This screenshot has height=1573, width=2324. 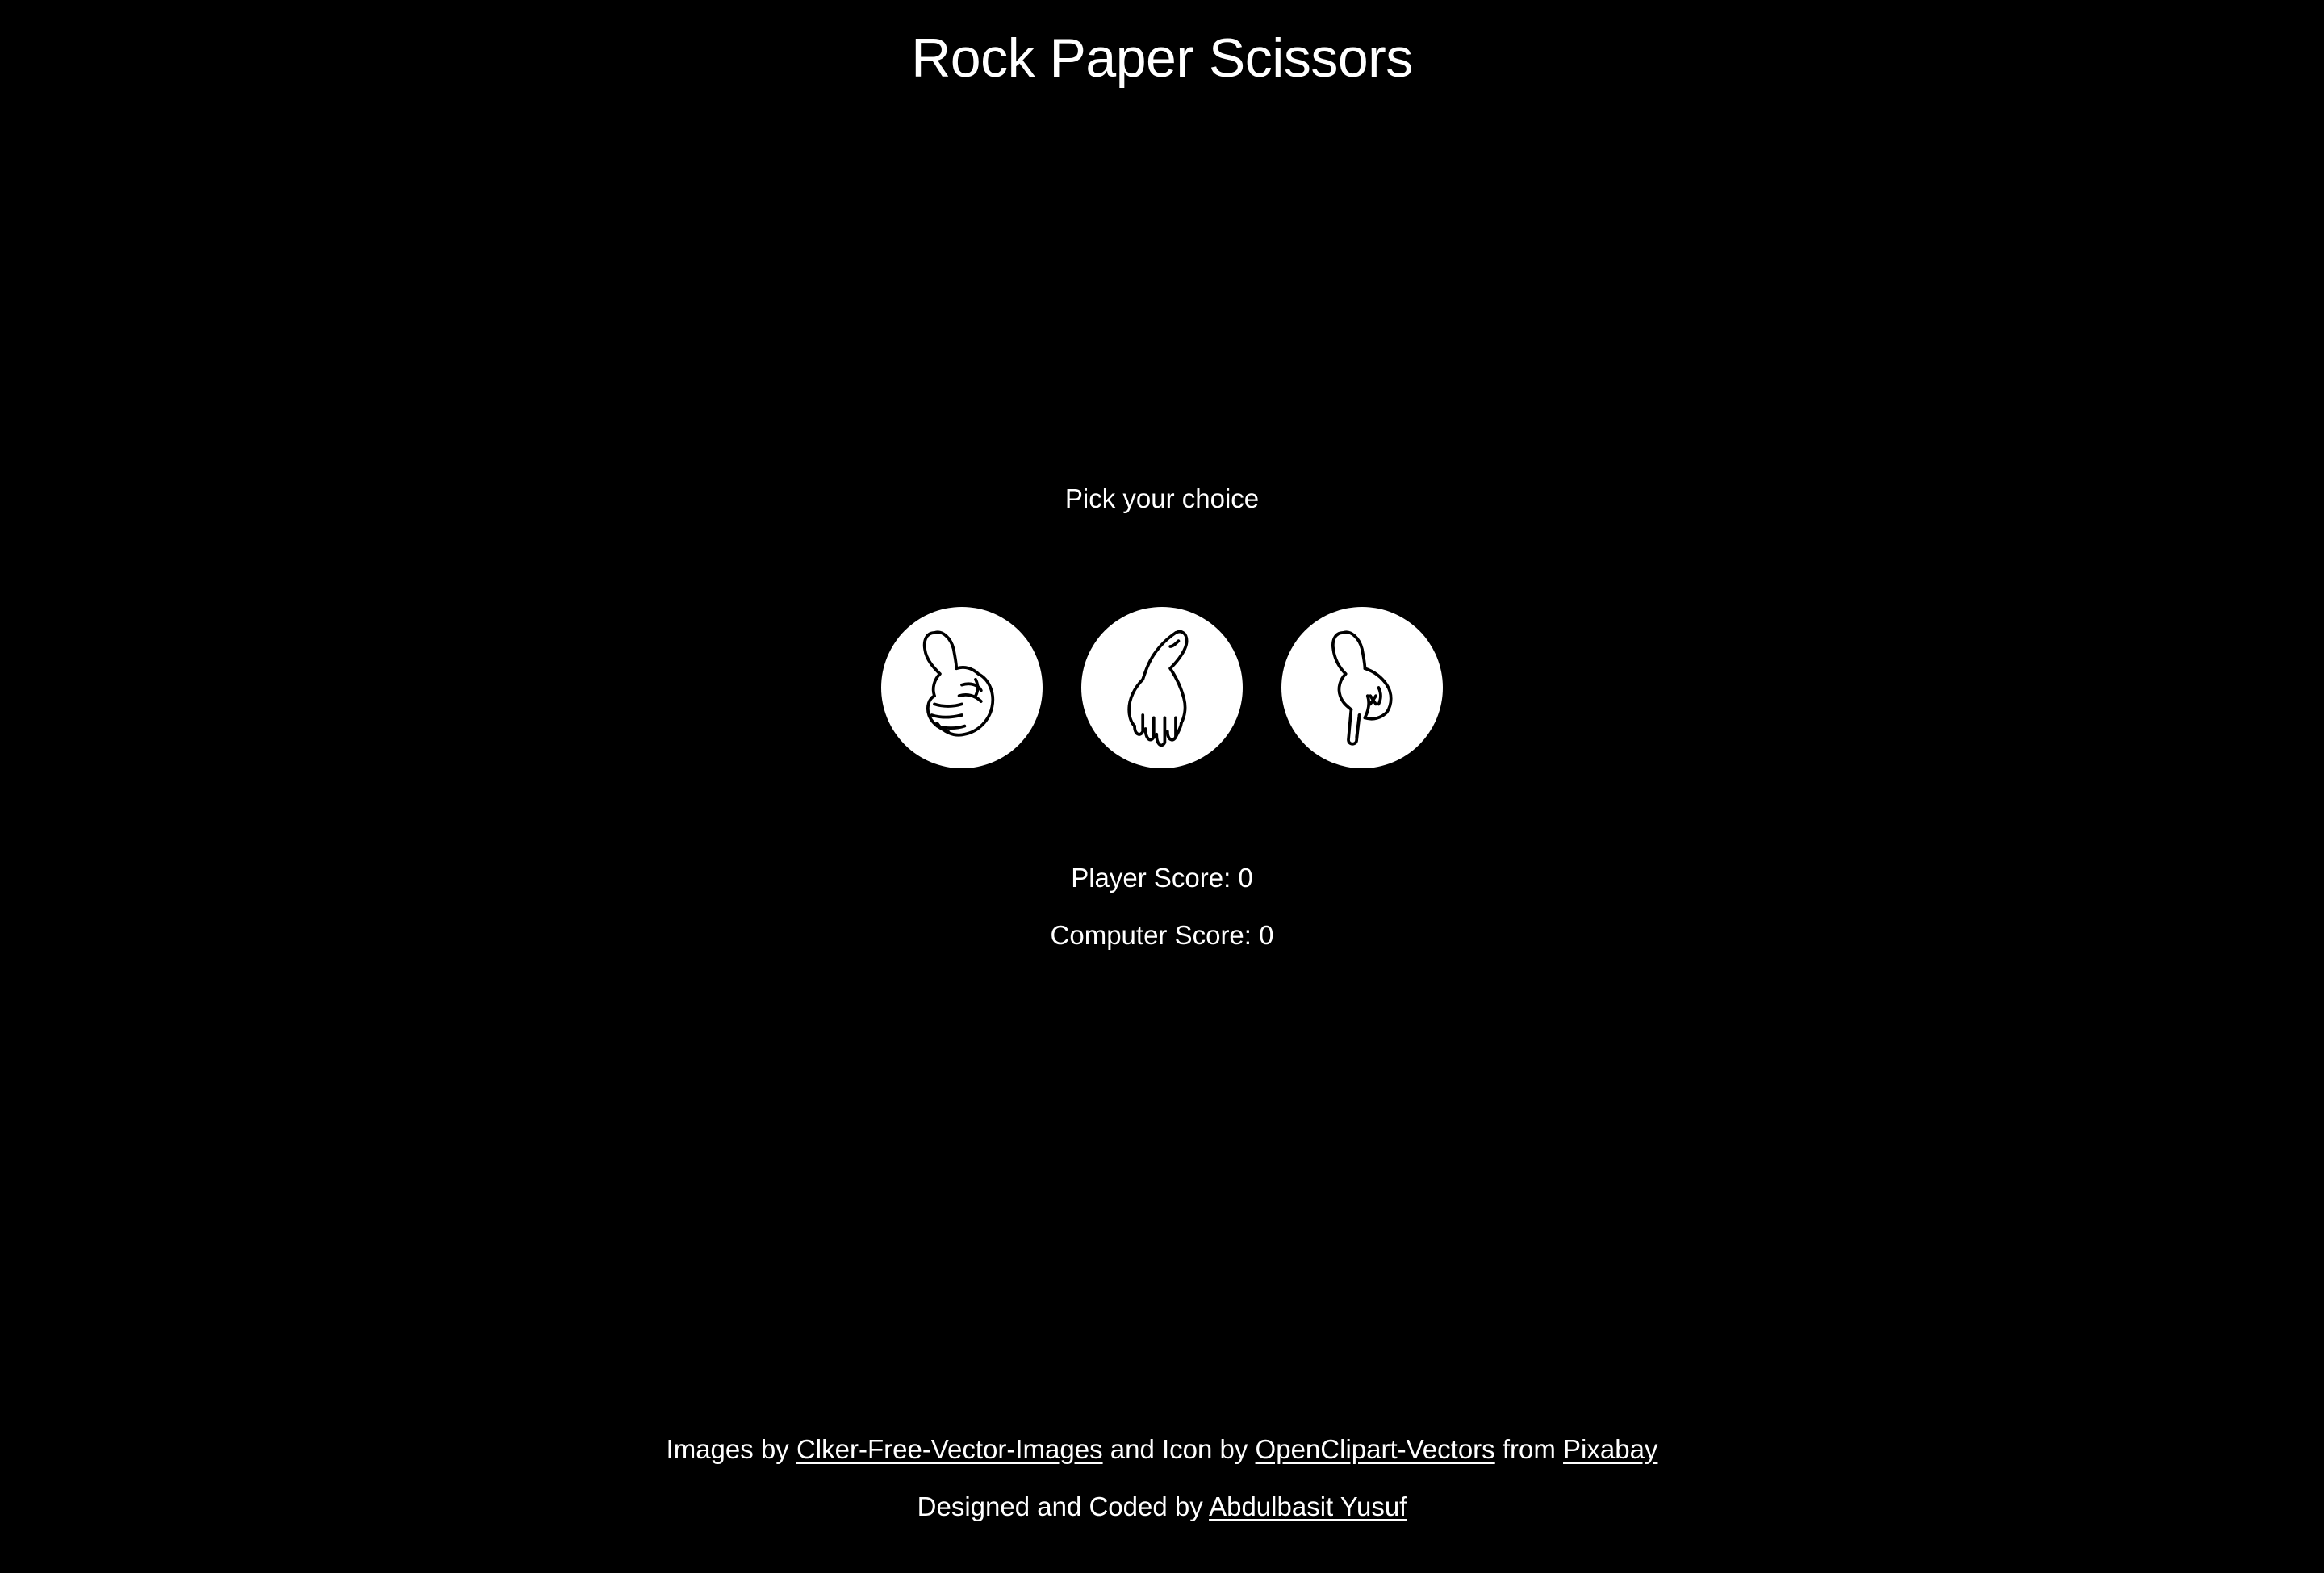 I want to click on icon-author-link: OpenClipart-Vectors, so click(x=1375, y=1449).